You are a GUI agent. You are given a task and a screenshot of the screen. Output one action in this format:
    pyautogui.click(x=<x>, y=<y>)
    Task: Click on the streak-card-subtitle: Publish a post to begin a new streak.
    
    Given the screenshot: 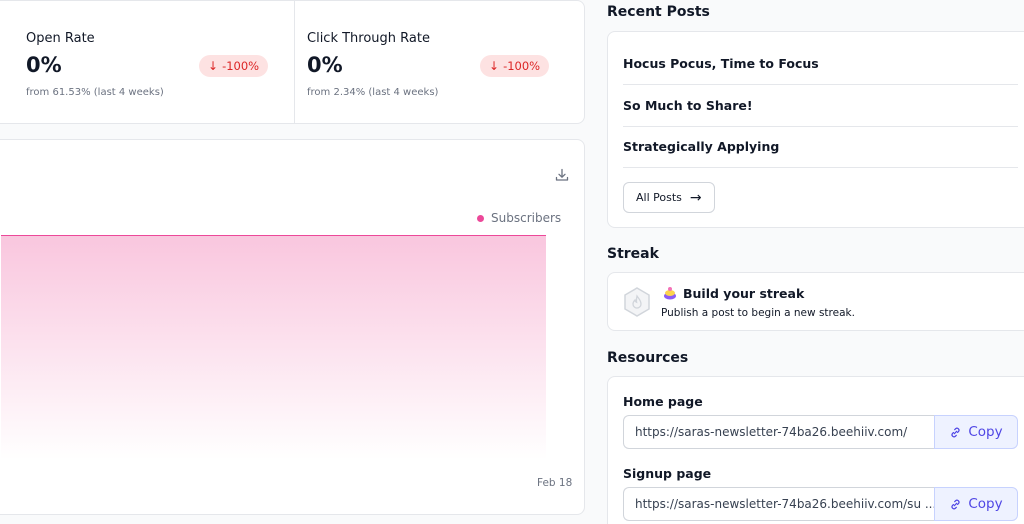 What is the action you would take?
    pyautogui.click(x=758, y=313)
    